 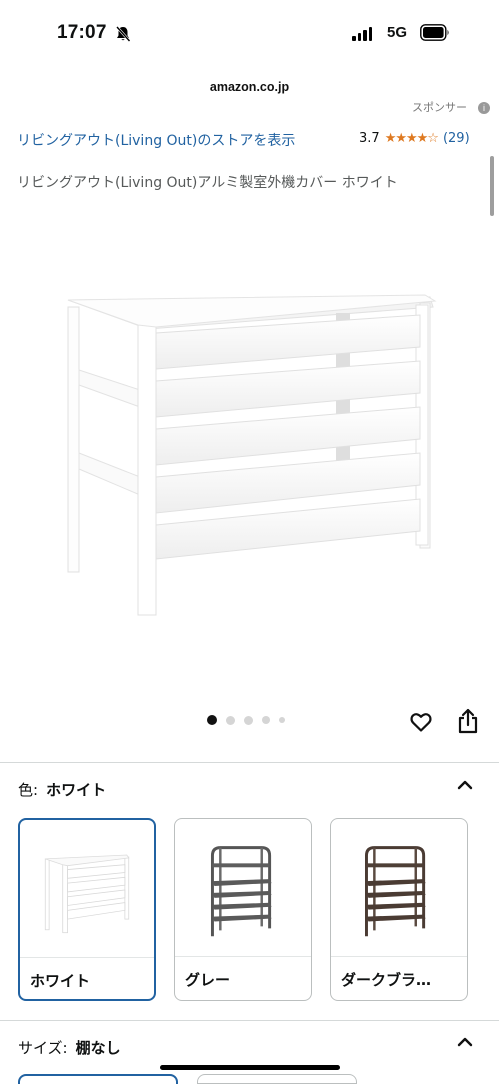 What do you see at coordinates (28, 790) in the screenshot?
I see `color-label: 色:` at bounding box center [28, 790].